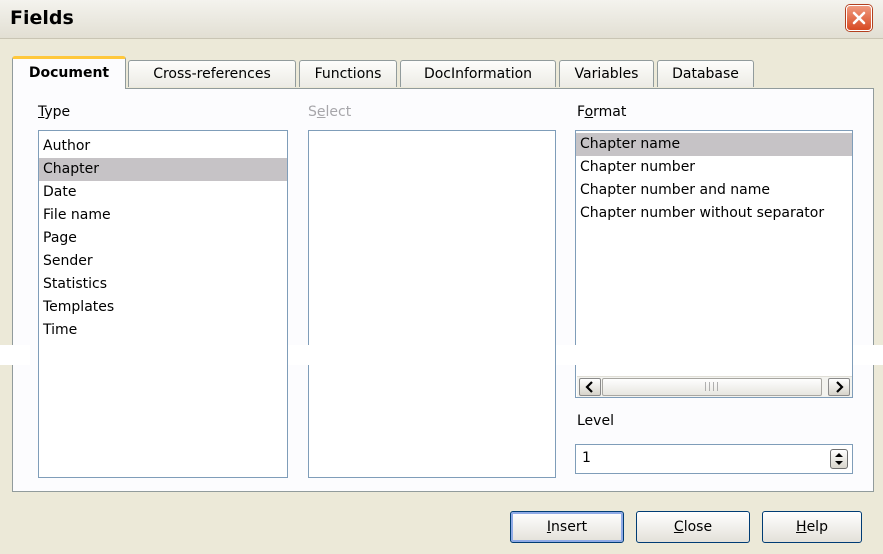 Image resolution: width=883 pixels, height=554 pixels. What do you see at coordinates (812, 527) in the screenshot?
I see `help-button: Help` at bounding box center [812, 527].